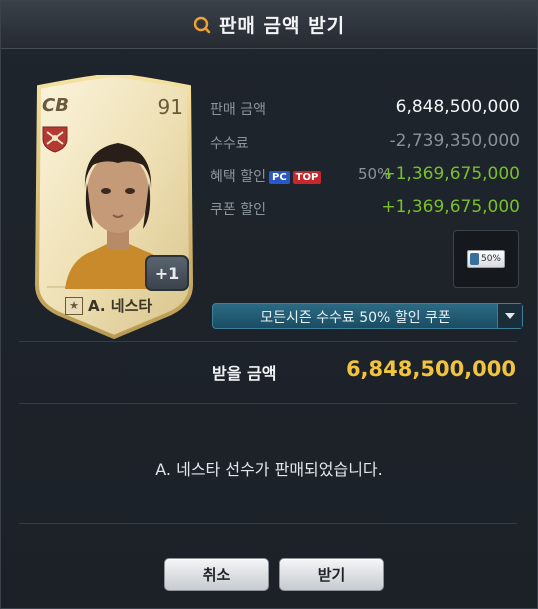 The width and height of the screenshot is (538, 609). I want to click on sale-amount-row: 판매 금액 6,848,500,000, so click(365, 109).